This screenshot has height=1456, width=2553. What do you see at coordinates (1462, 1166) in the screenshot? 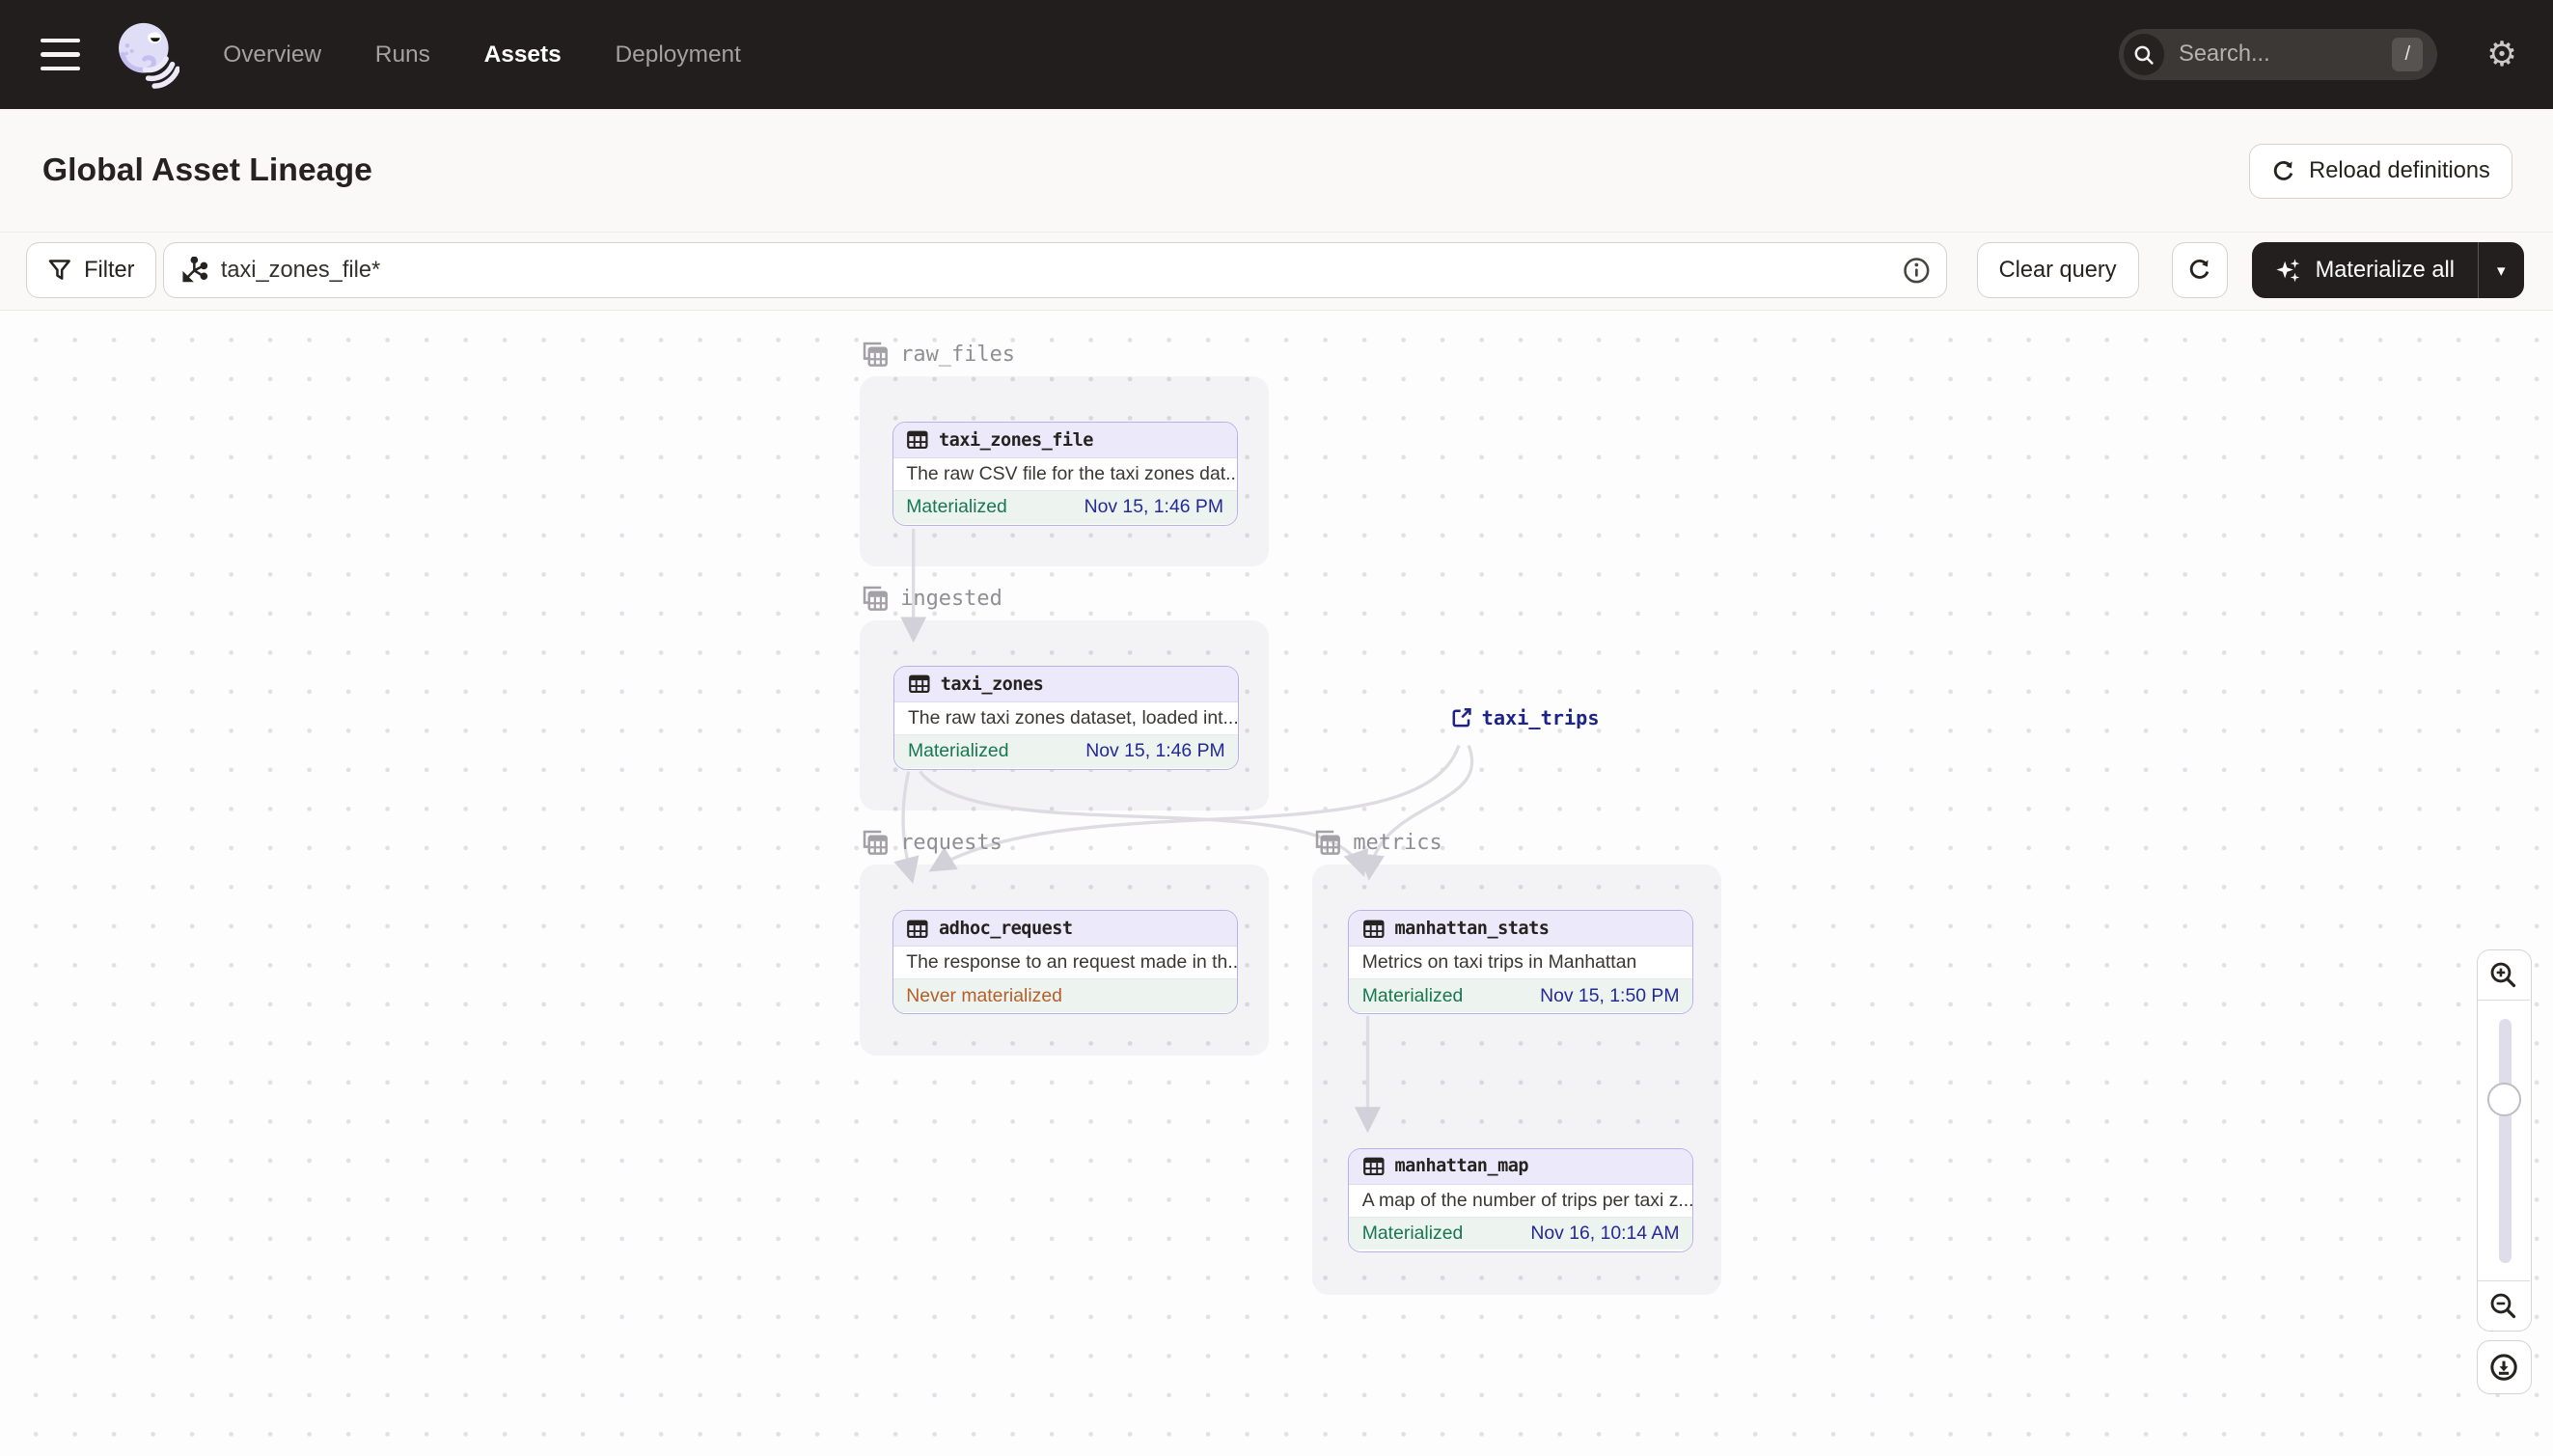
I see `asset-name: manhattan_map` at bounding box center [1462, 1166].